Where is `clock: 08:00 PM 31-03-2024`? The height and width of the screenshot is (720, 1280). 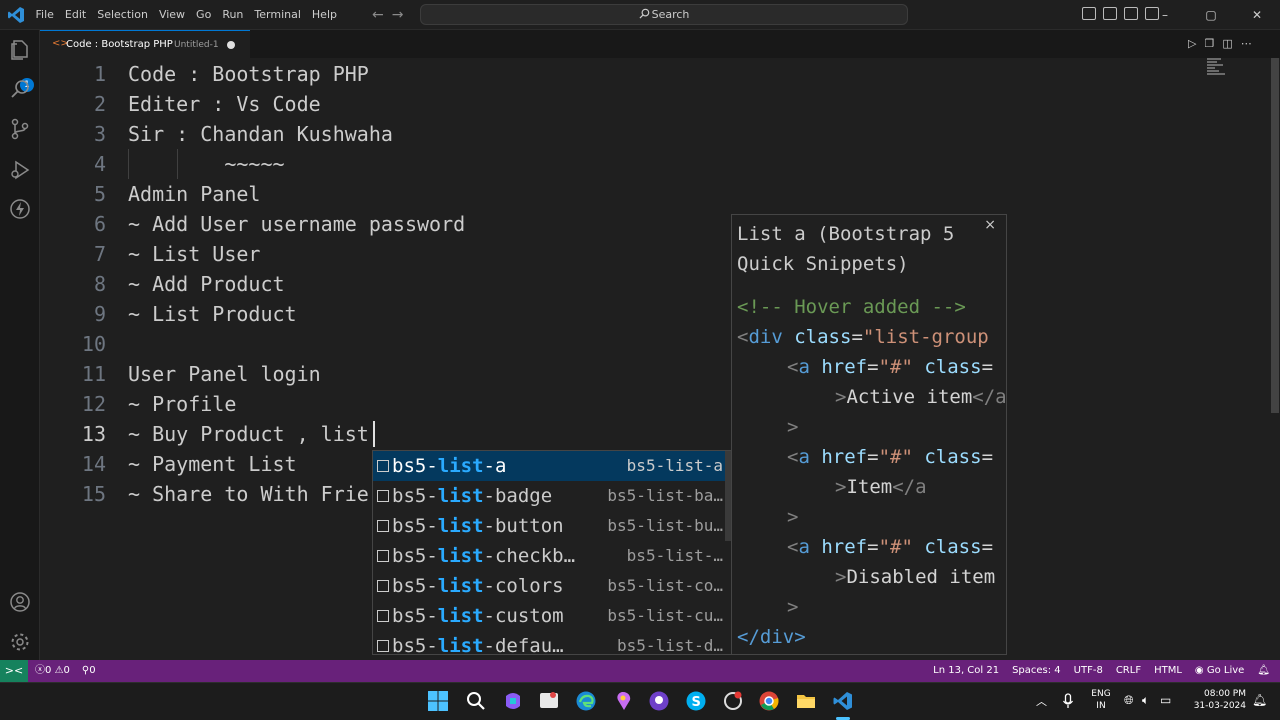 clock: 08:00 PM 31-03-2024 is located at coordinates (1218, 700).